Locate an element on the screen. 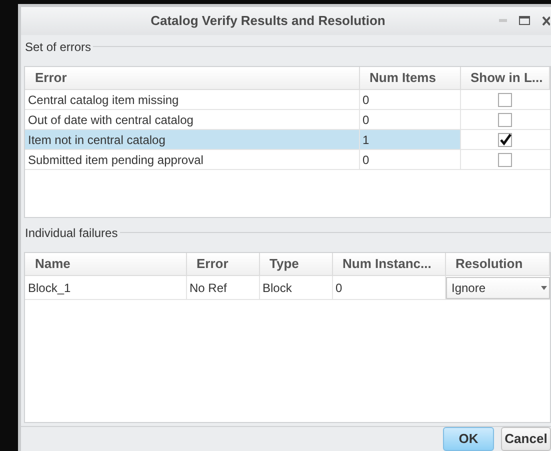 This screenshot has height=451, width=551. resolution-dropdown: Ignore is located at coordinates (498, 287).